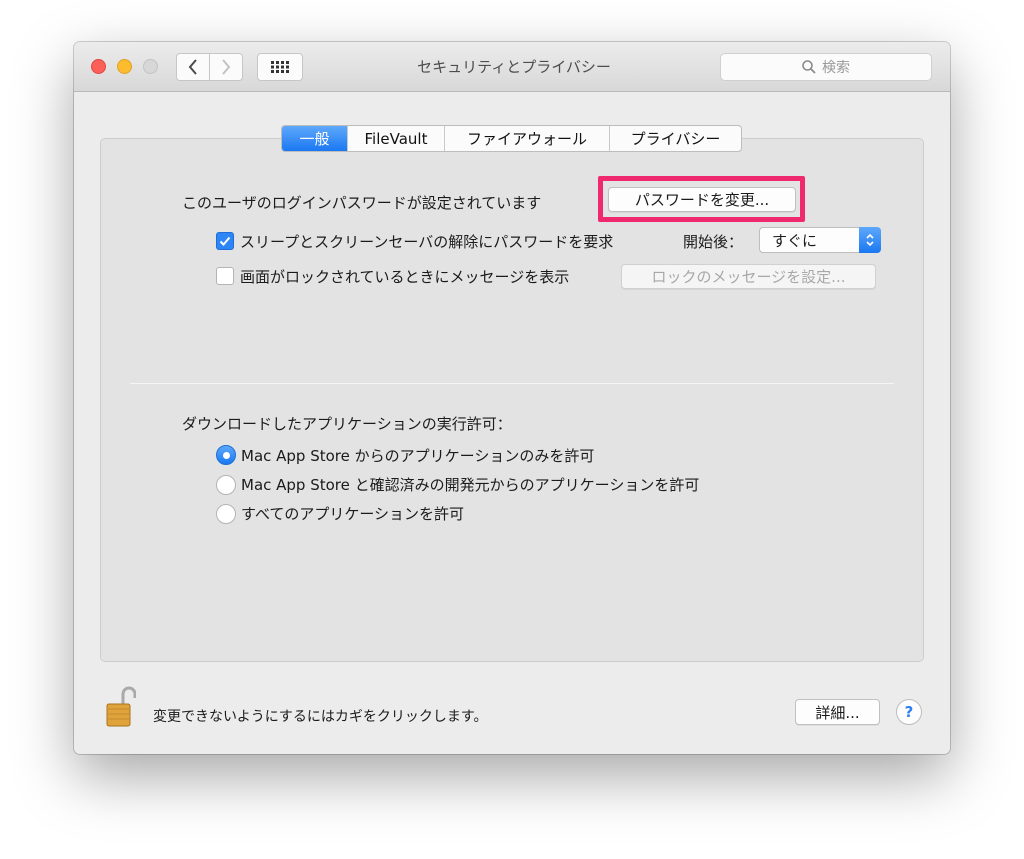 This screenshot has height=859, width=1024. What do you see at coordinates (870, 240) in the screenshot?
I see `select-arrows-icon` at bounding box center [870, 240].